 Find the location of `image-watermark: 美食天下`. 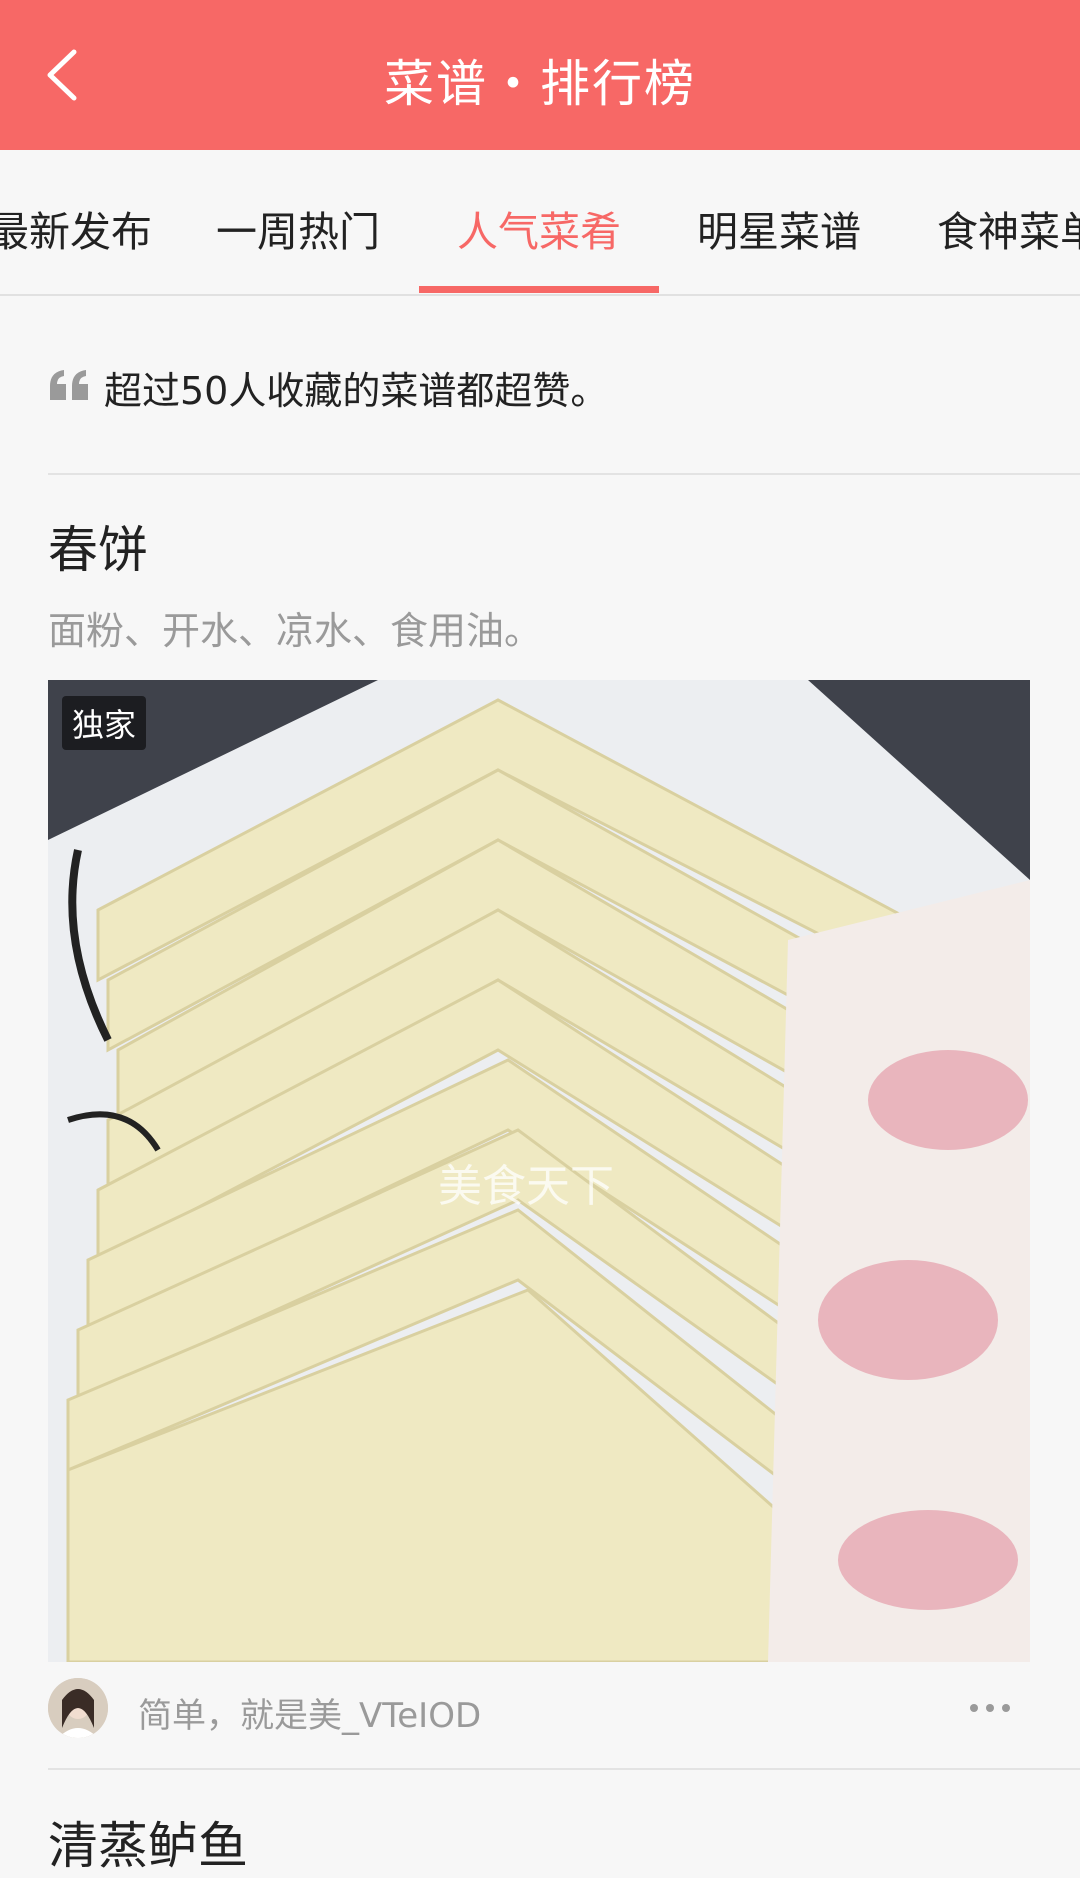

image-watermark: 美食天下 is located at coordinates (526, 1186).